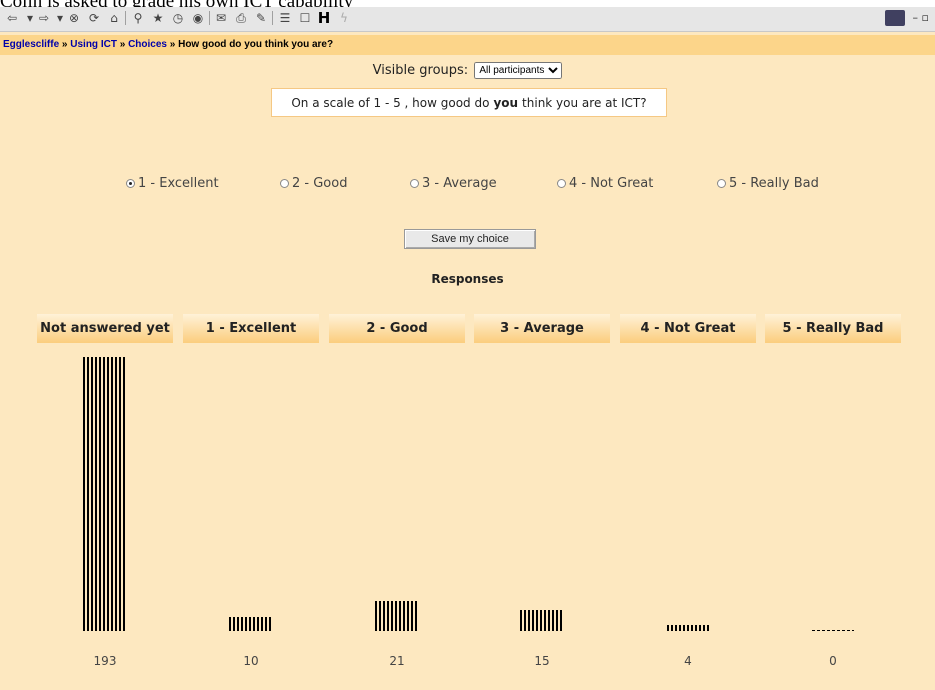 The image size is (935, 690). What do you see at coordinates (241, 18) in the screenshot?
I see `print-icon: ⎙` at bounding box center [241, 18].